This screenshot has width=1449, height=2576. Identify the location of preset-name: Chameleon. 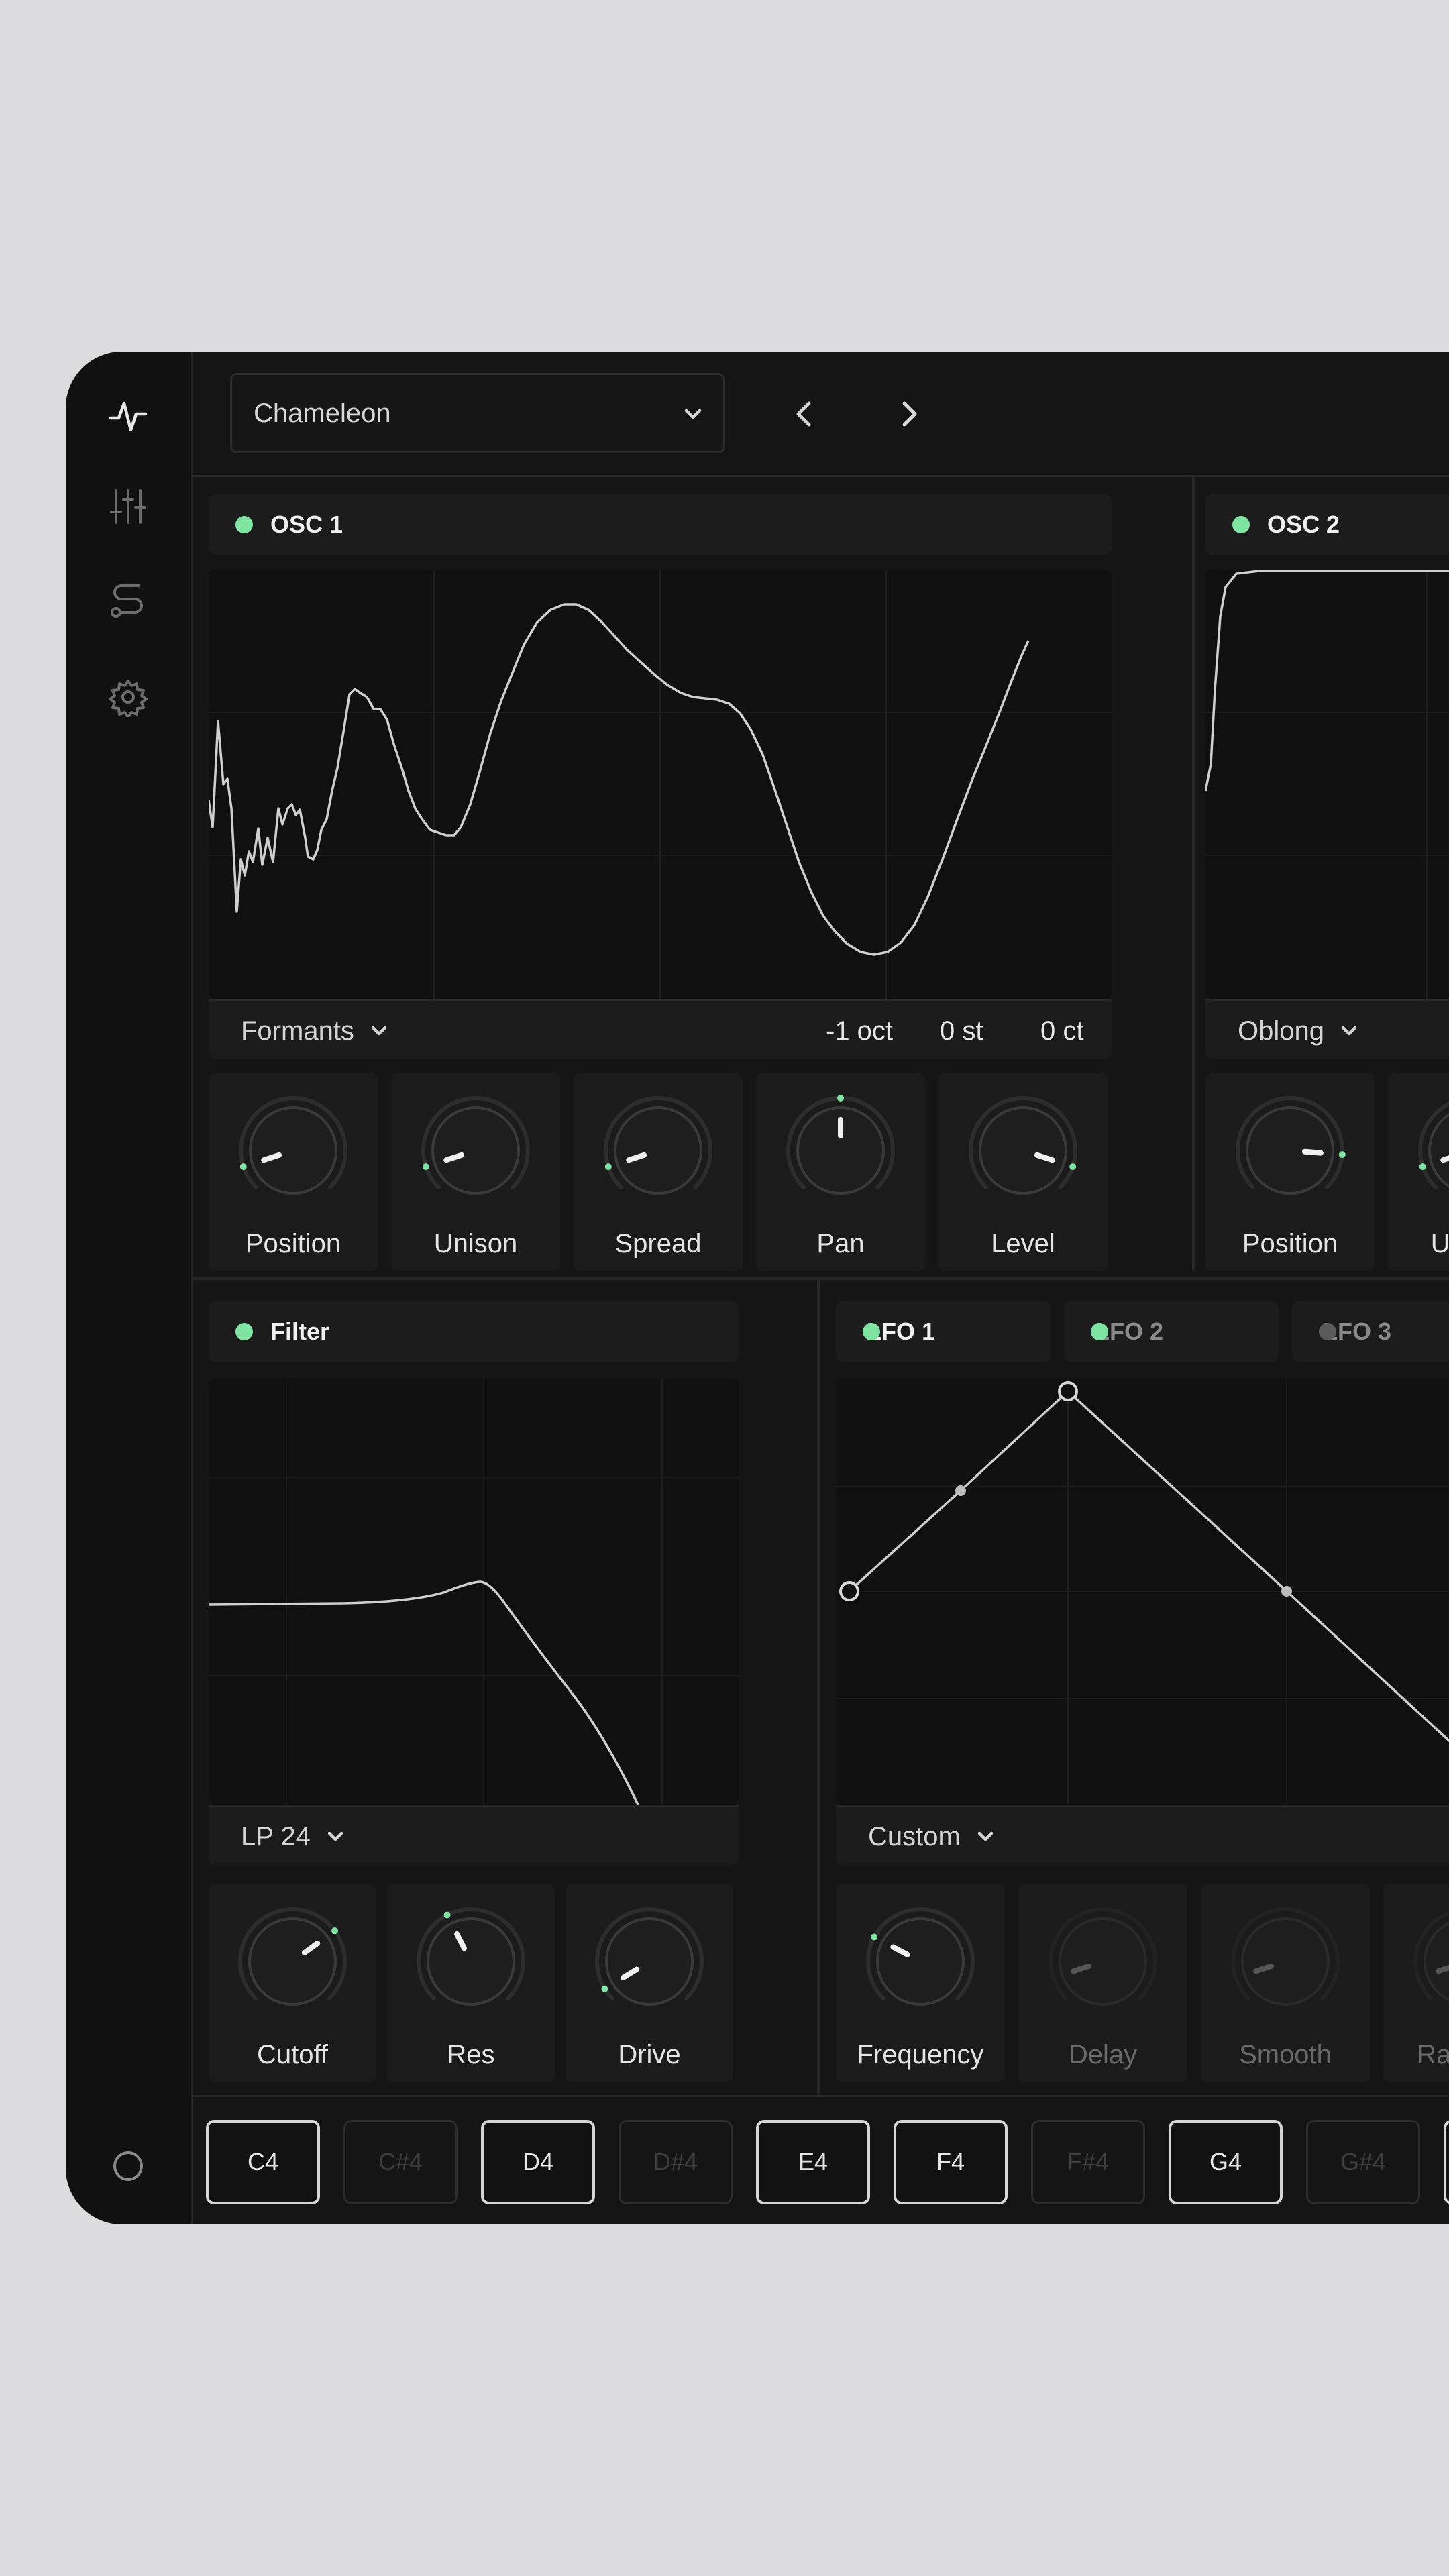
(322, 413).